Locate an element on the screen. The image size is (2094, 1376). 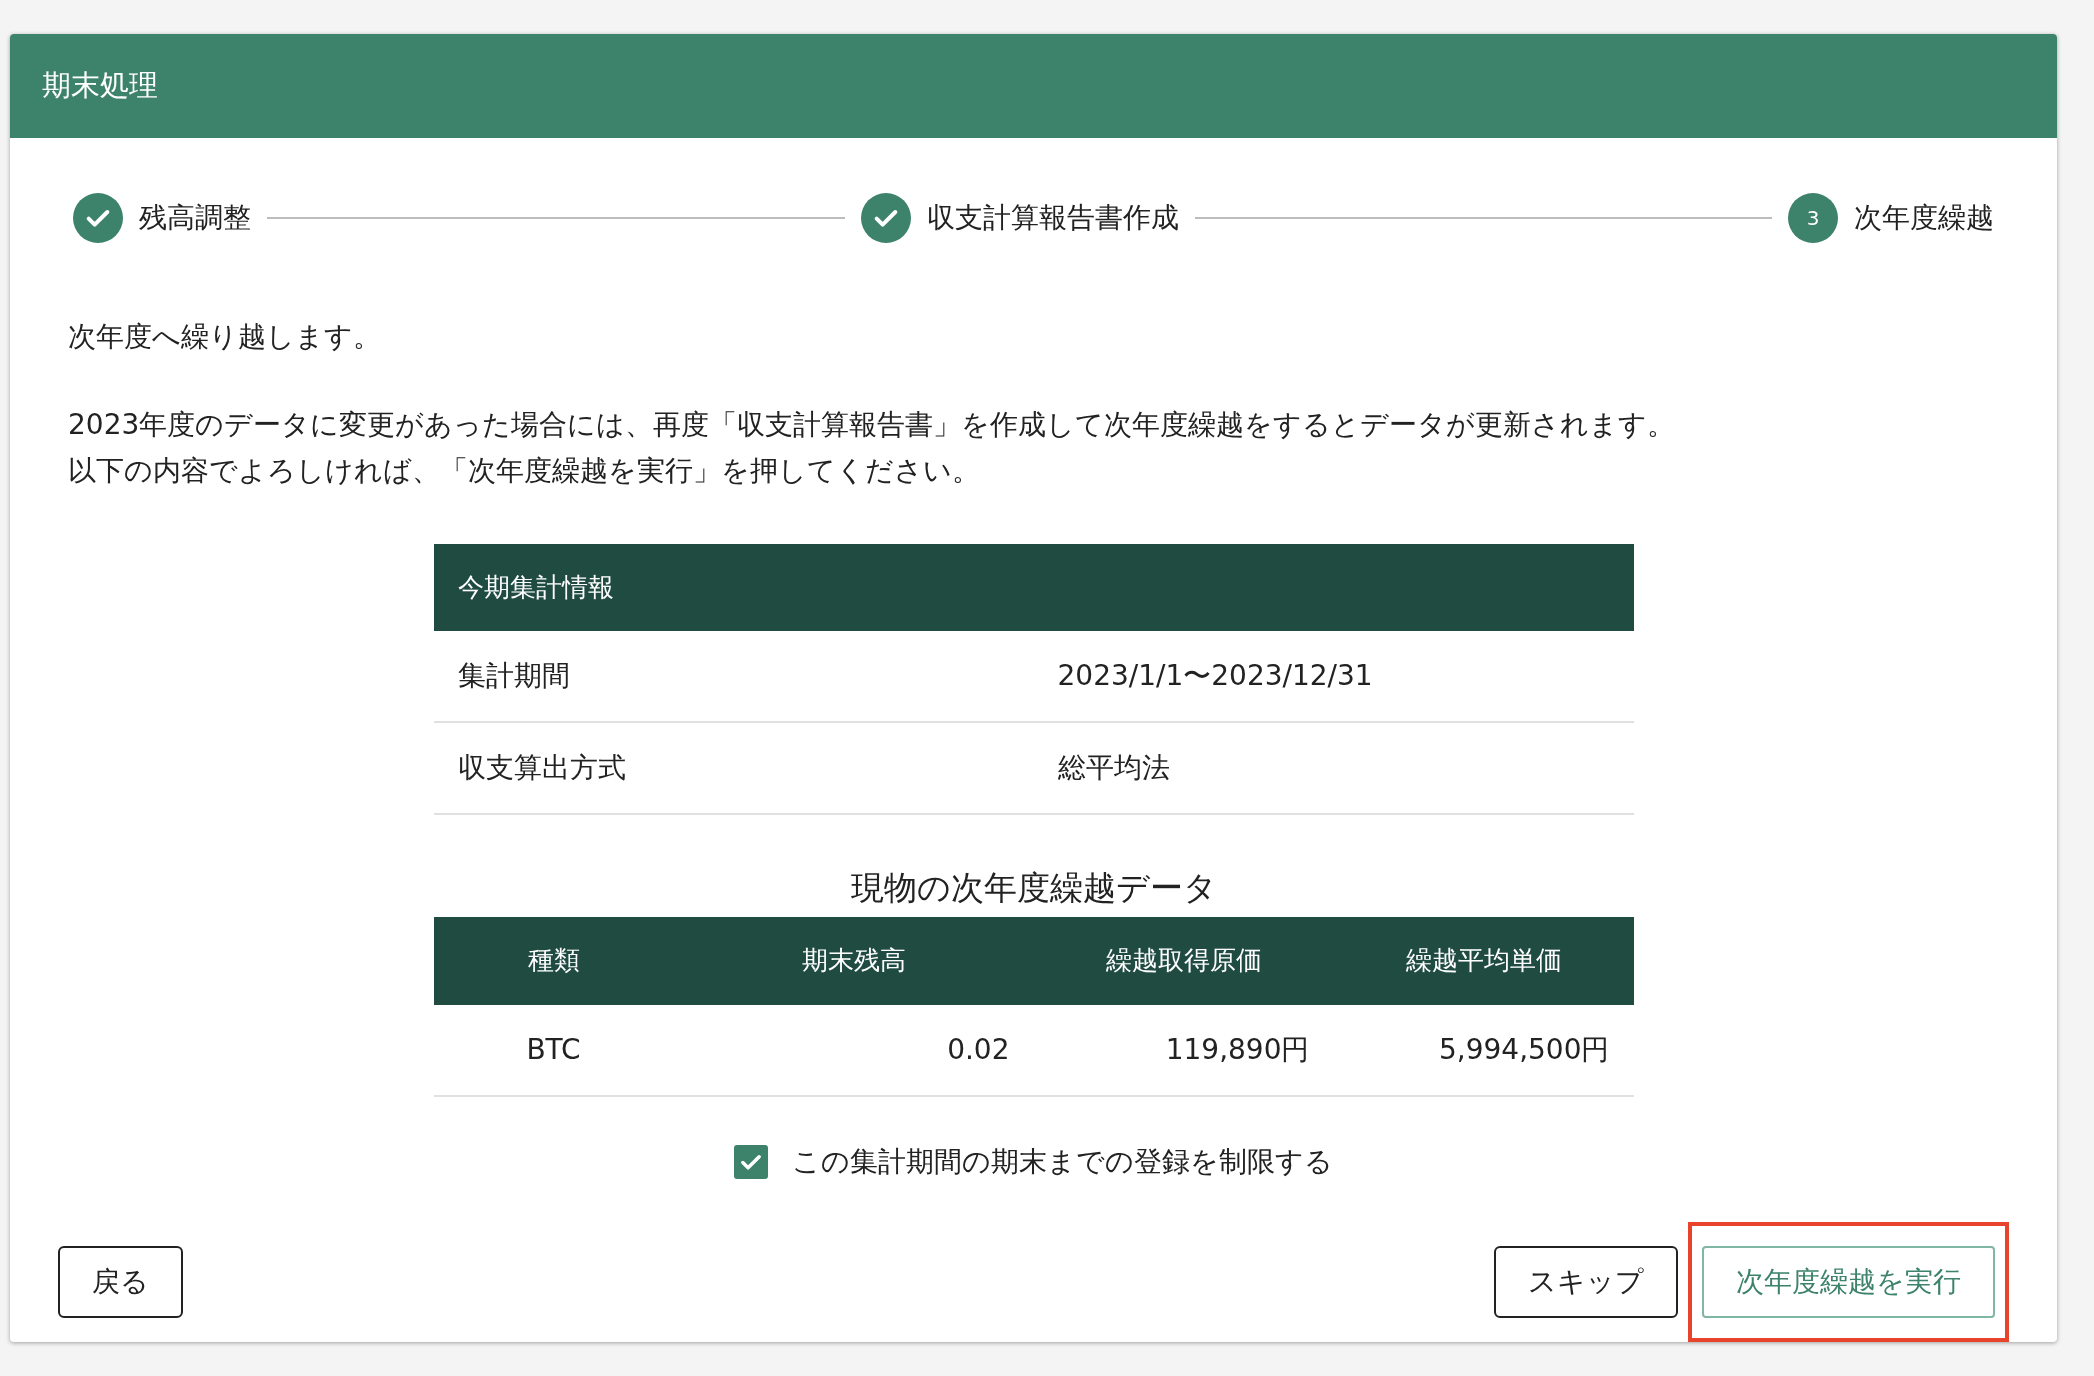
dialog-title: 期末処理 is located at coordinates (100, 86).